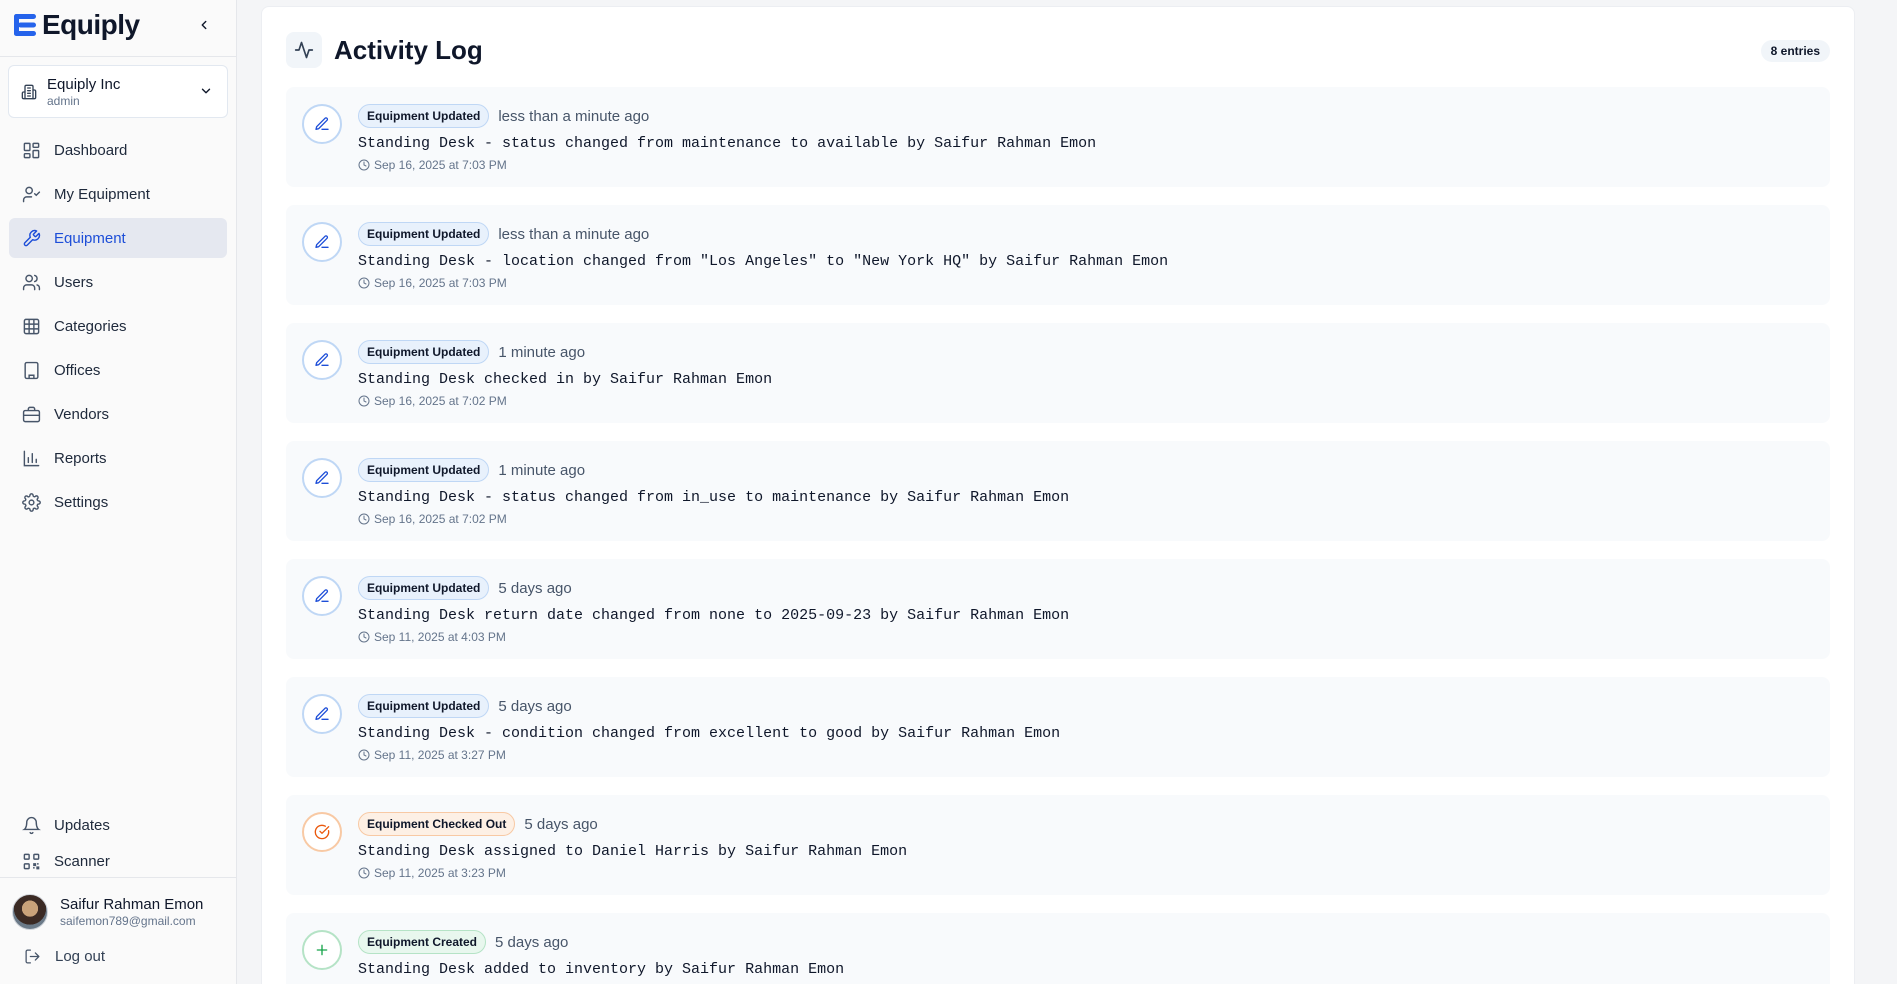  What do you see at coordinates (204, 25) in the screenshot?
I see `collapse-sidebar-button` at bounding box center [204, 25].